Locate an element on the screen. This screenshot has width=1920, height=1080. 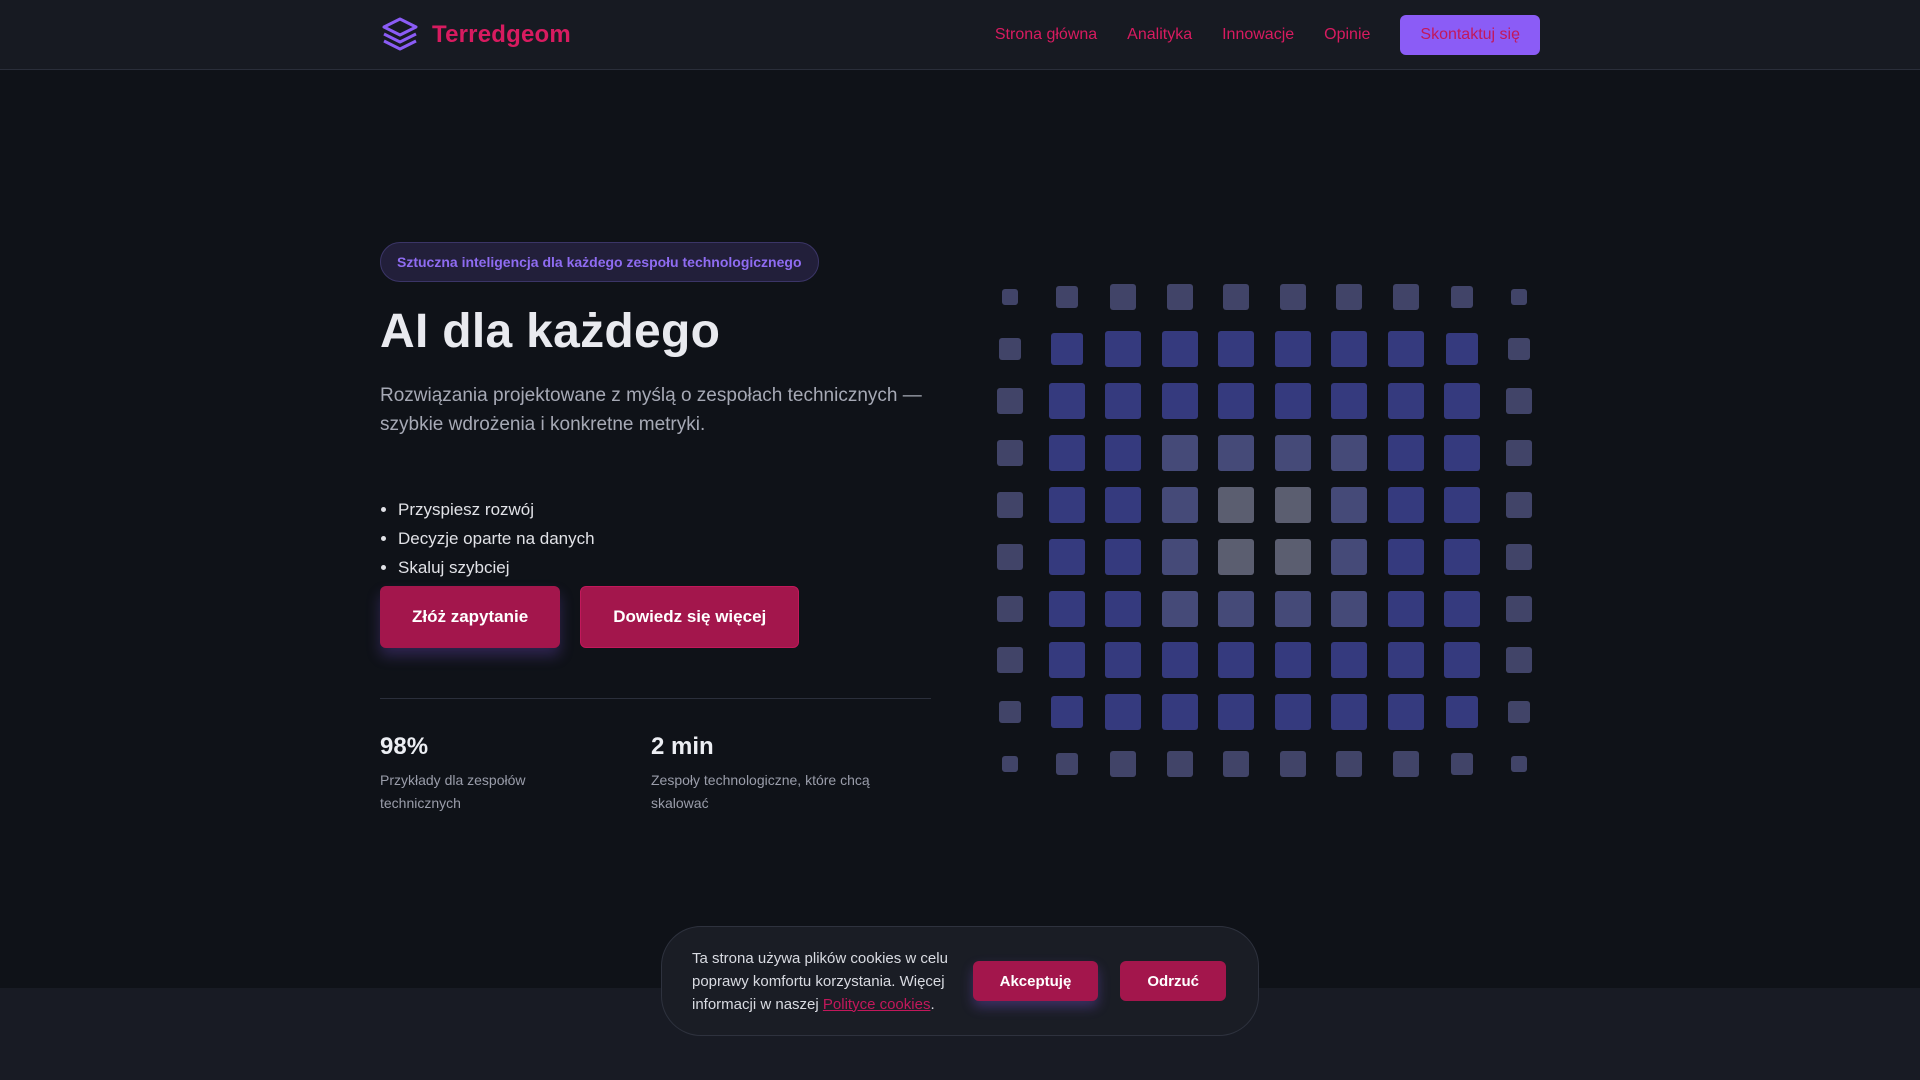
stat-item: 98% Przykłady dla zespołów technicznych is located at coordinates (515, 774).